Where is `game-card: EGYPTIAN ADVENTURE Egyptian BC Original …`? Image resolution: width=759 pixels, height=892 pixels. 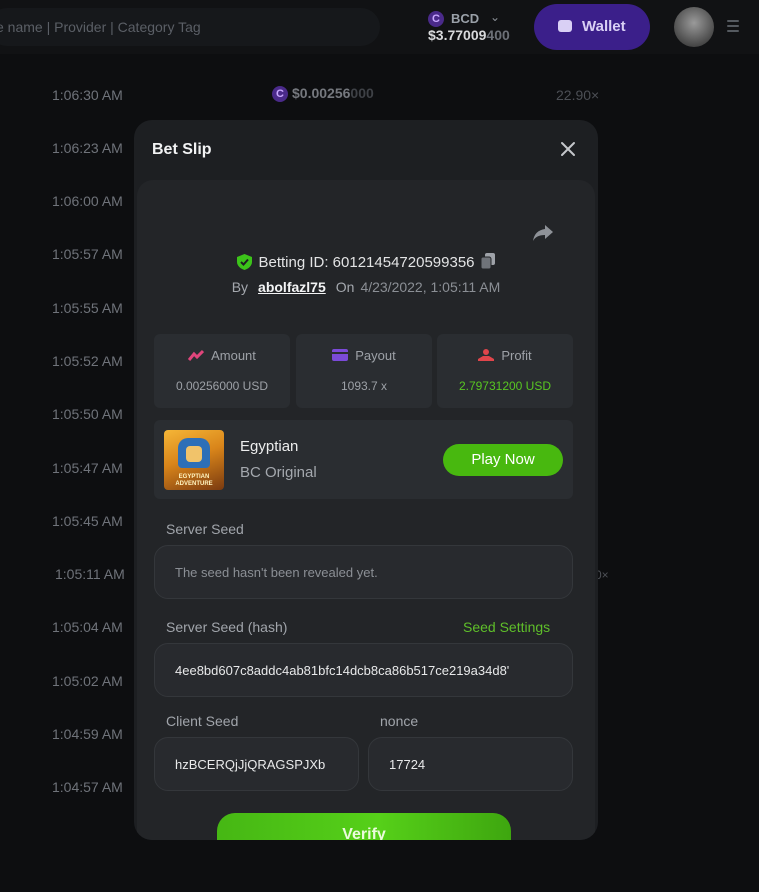 game-card: EGYPTIAN ADVENTURE Egyptian BC Original … is located at coordinates (363, 459).